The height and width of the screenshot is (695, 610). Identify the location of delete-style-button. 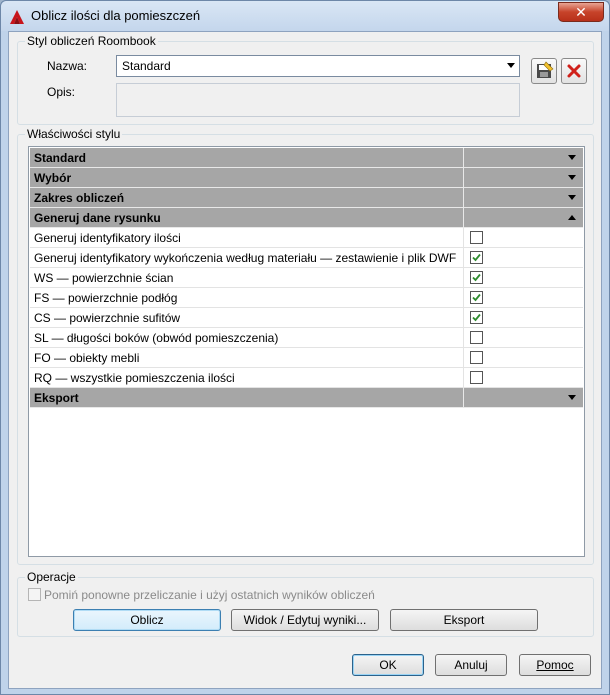
(574, 71).